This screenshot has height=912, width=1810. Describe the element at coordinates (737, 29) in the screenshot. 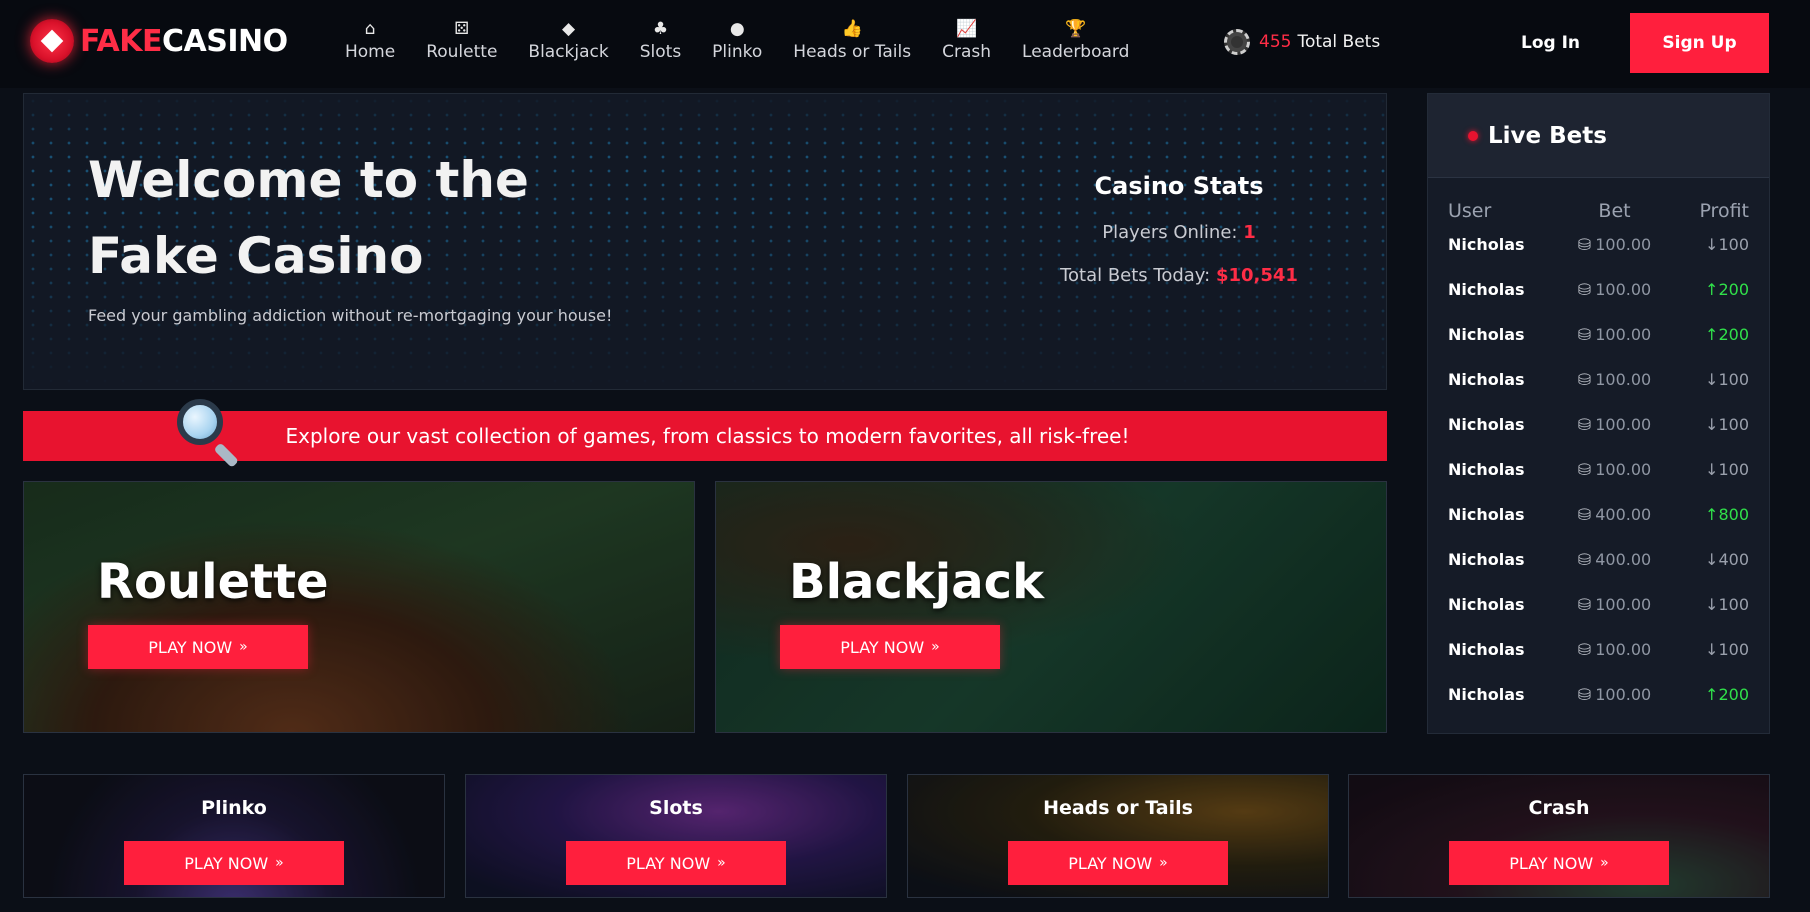

I see `circle-icon: ●` at that location.